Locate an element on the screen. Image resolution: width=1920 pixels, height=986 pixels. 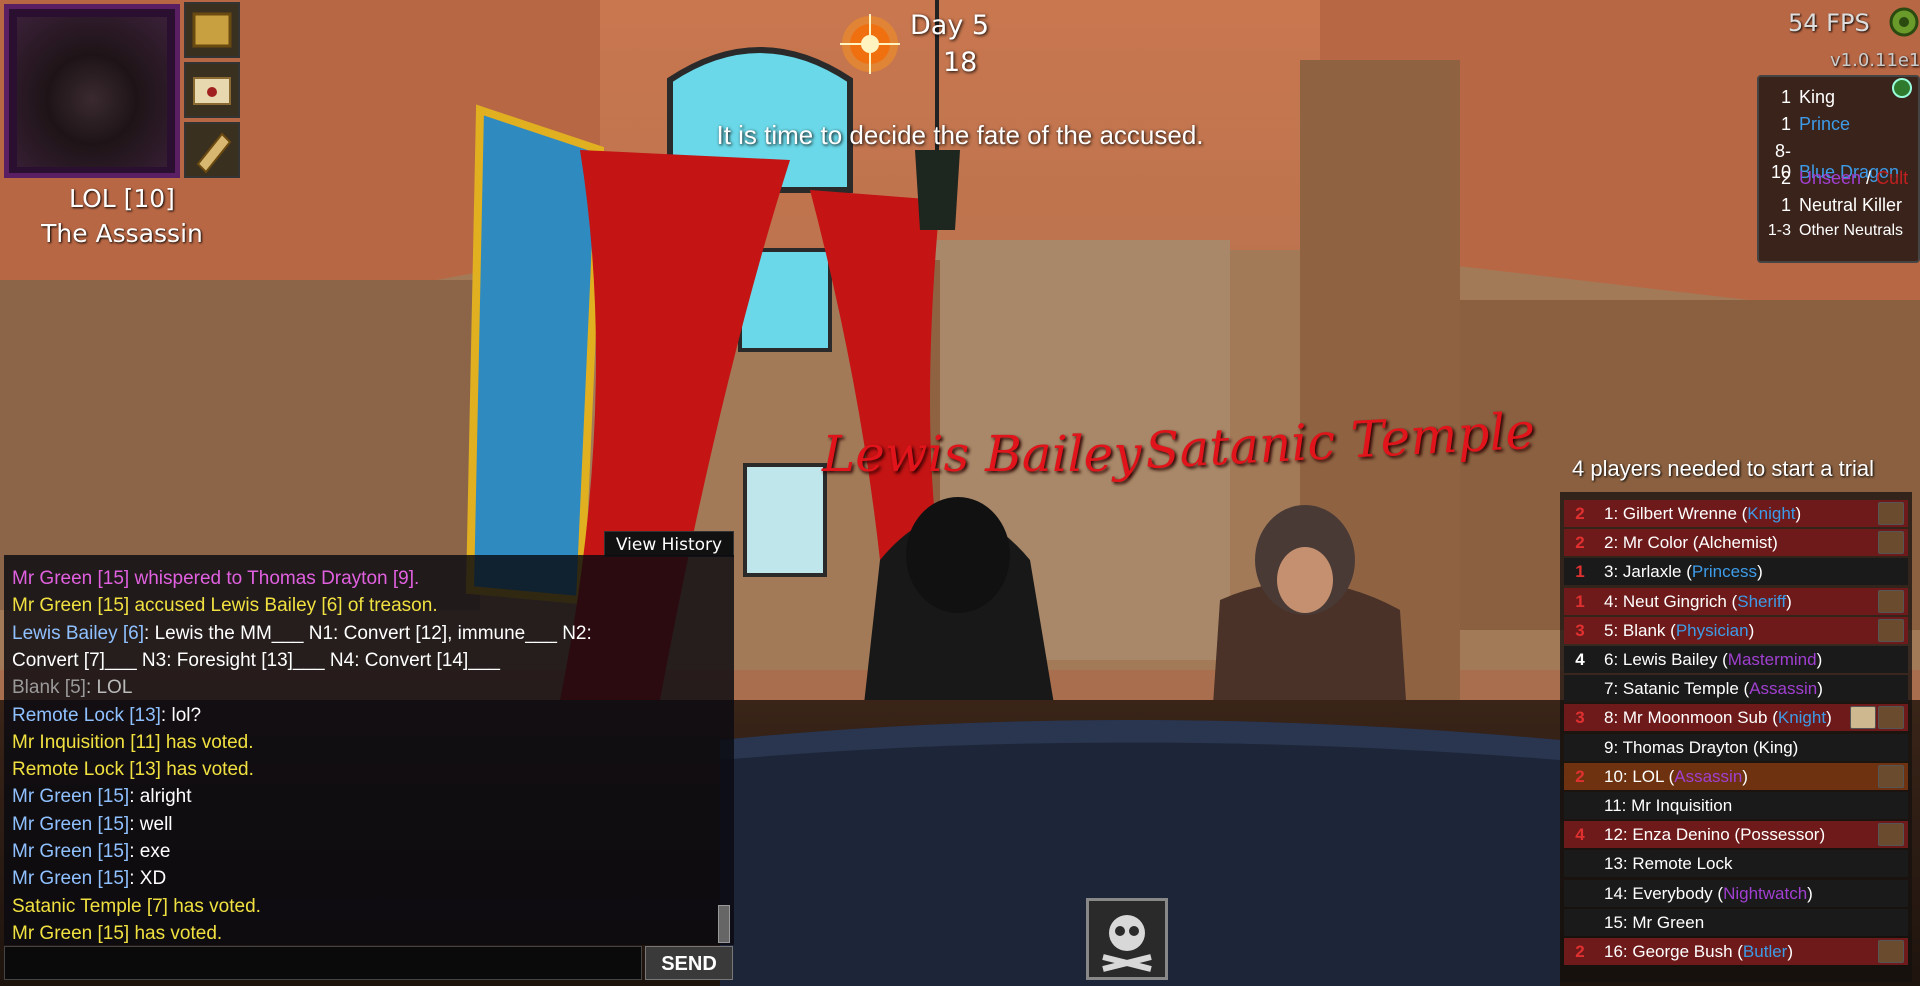
player-name: 9: Thomas Drayton (King) is located at coordinates (1701, 747).